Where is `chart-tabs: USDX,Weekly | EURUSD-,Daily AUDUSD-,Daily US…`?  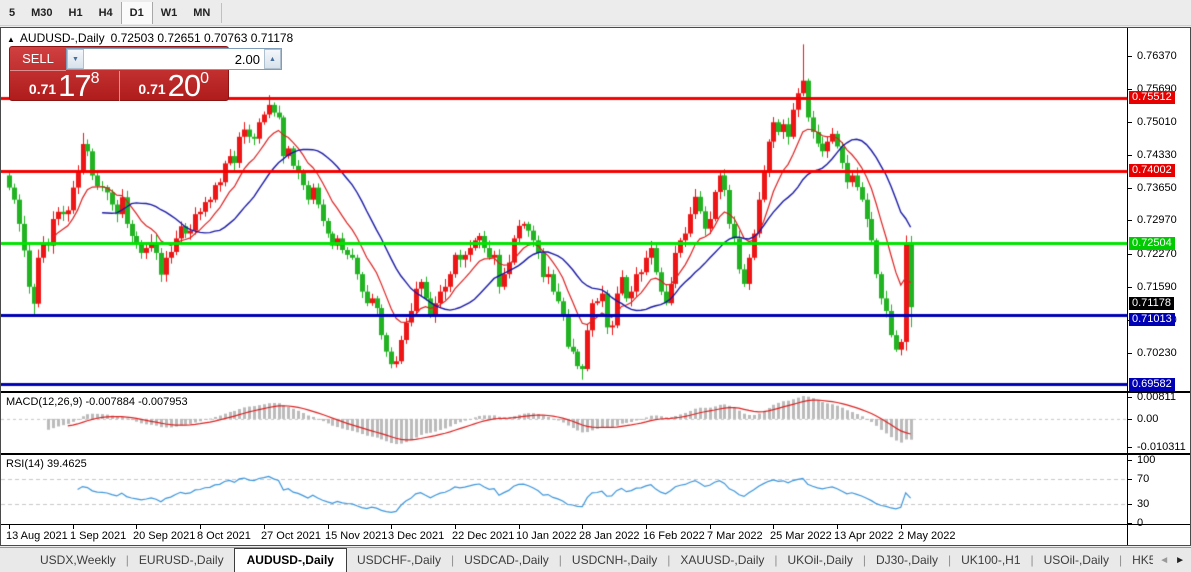
chart-tabs: USDX,Weekly | EURUSD-,Daily AUDUSD-,Daily US… is located at coordinates (591, 560).